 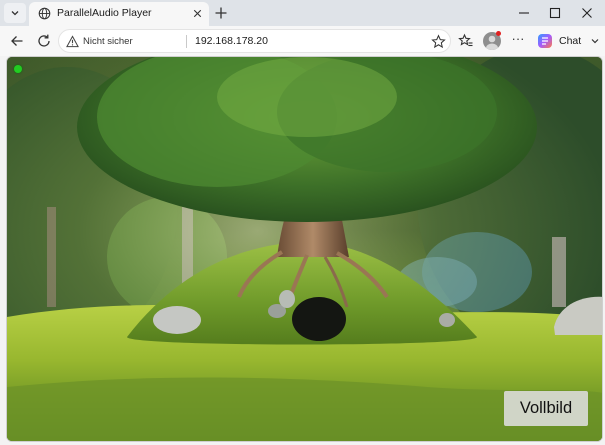 What do you see at coordinates (231, 41) in the screenshot?
I see `url-text: 192.168.178.20` at bounding box center [231, 41].